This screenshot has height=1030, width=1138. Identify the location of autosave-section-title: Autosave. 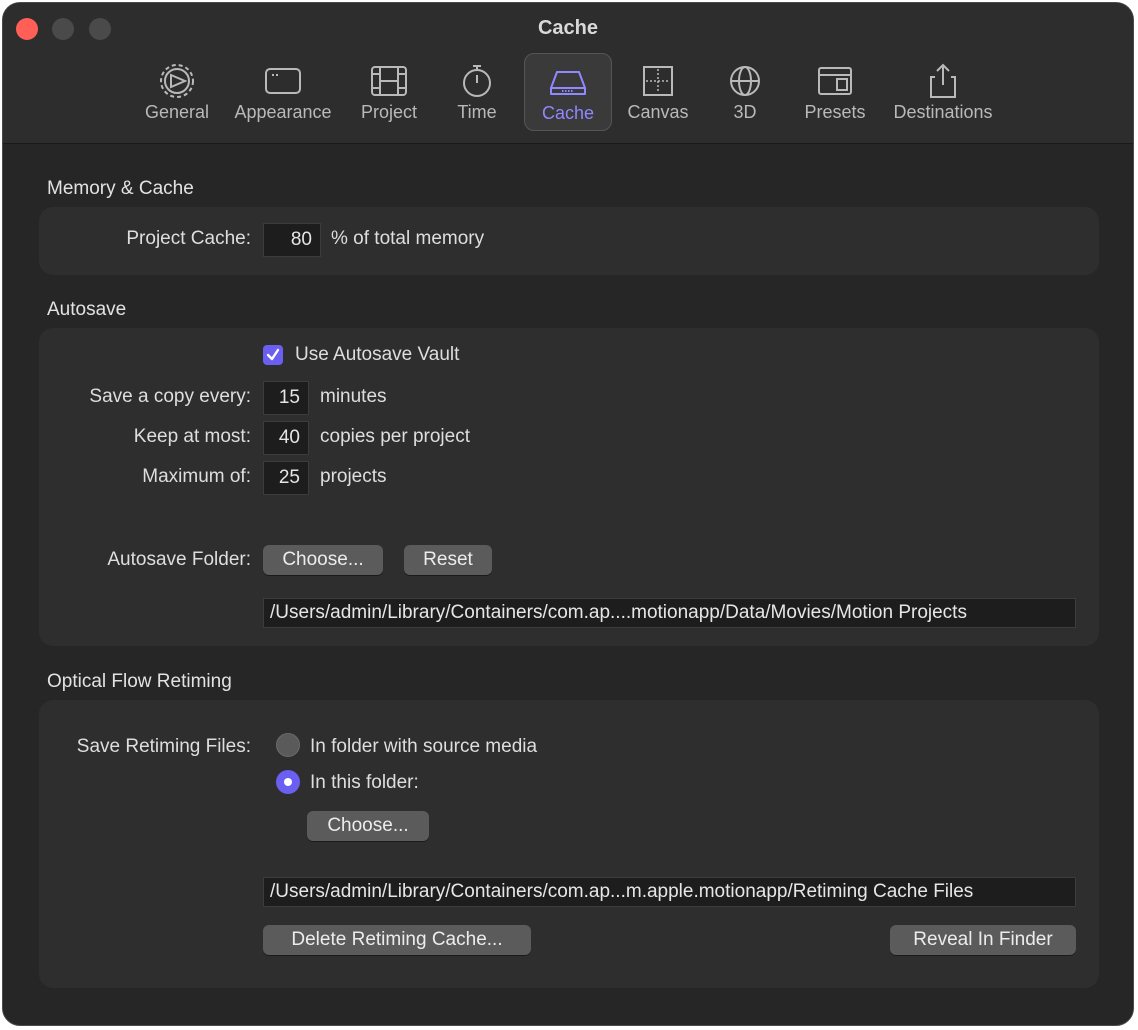
(87, 309).